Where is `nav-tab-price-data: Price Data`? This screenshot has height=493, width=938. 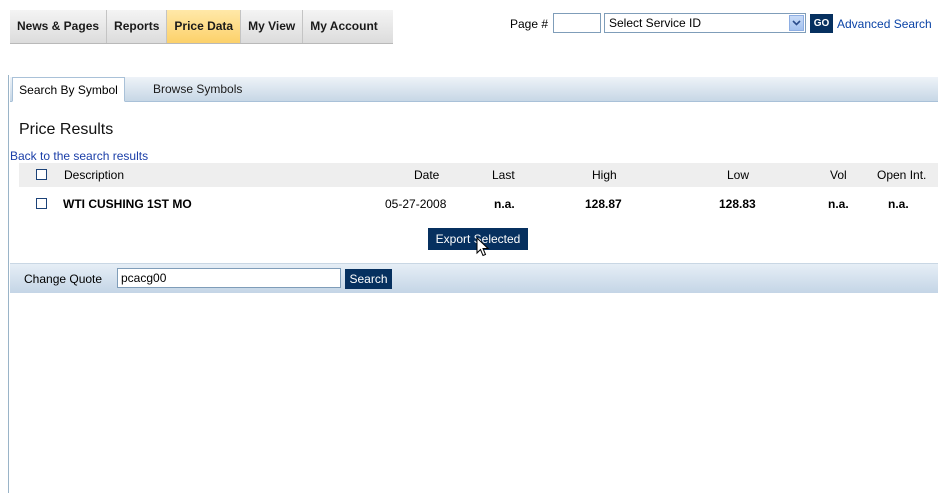
nav-tab-price-data: Price Data is located at coordinates (204, 26).